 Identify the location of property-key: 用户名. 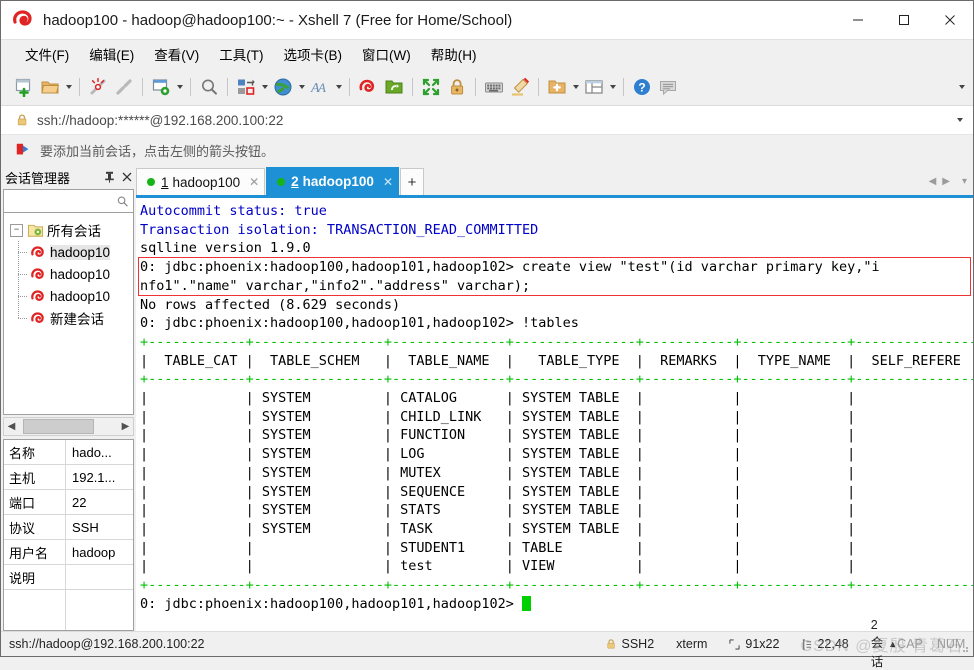
(35, 552).